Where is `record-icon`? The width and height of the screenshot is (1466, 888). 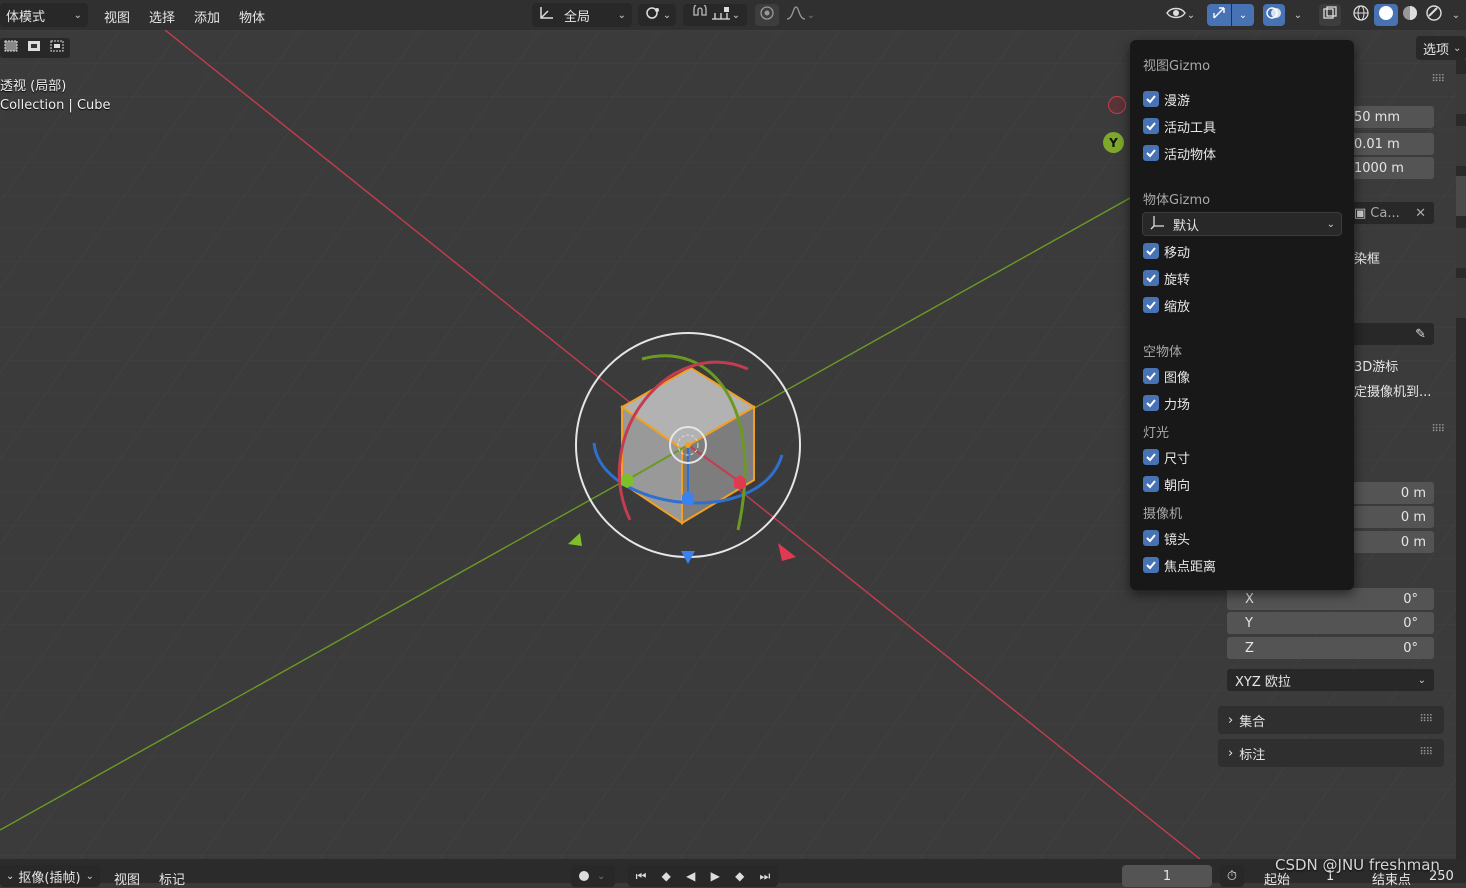
record-icon is located at coordinates (584, 876).